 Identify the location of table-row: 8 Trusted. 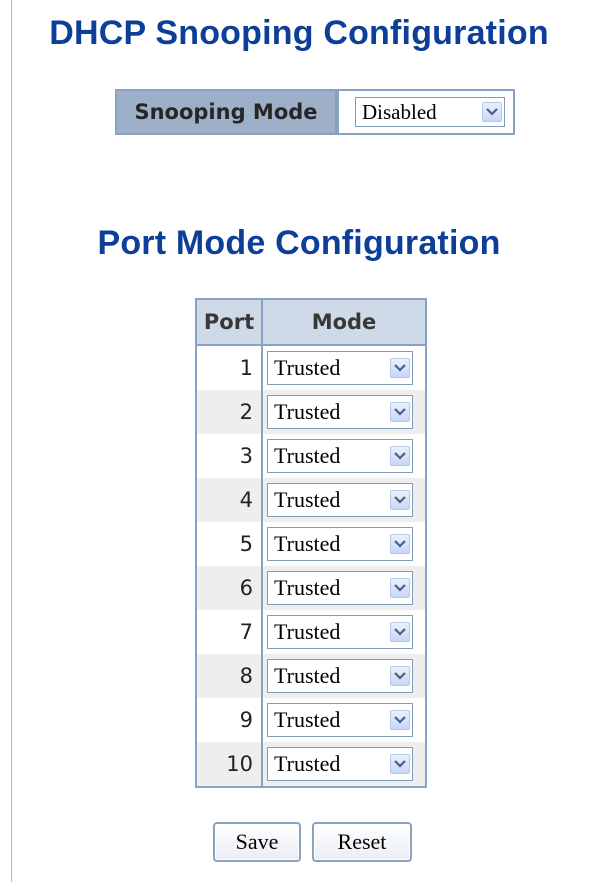
(311, 676).